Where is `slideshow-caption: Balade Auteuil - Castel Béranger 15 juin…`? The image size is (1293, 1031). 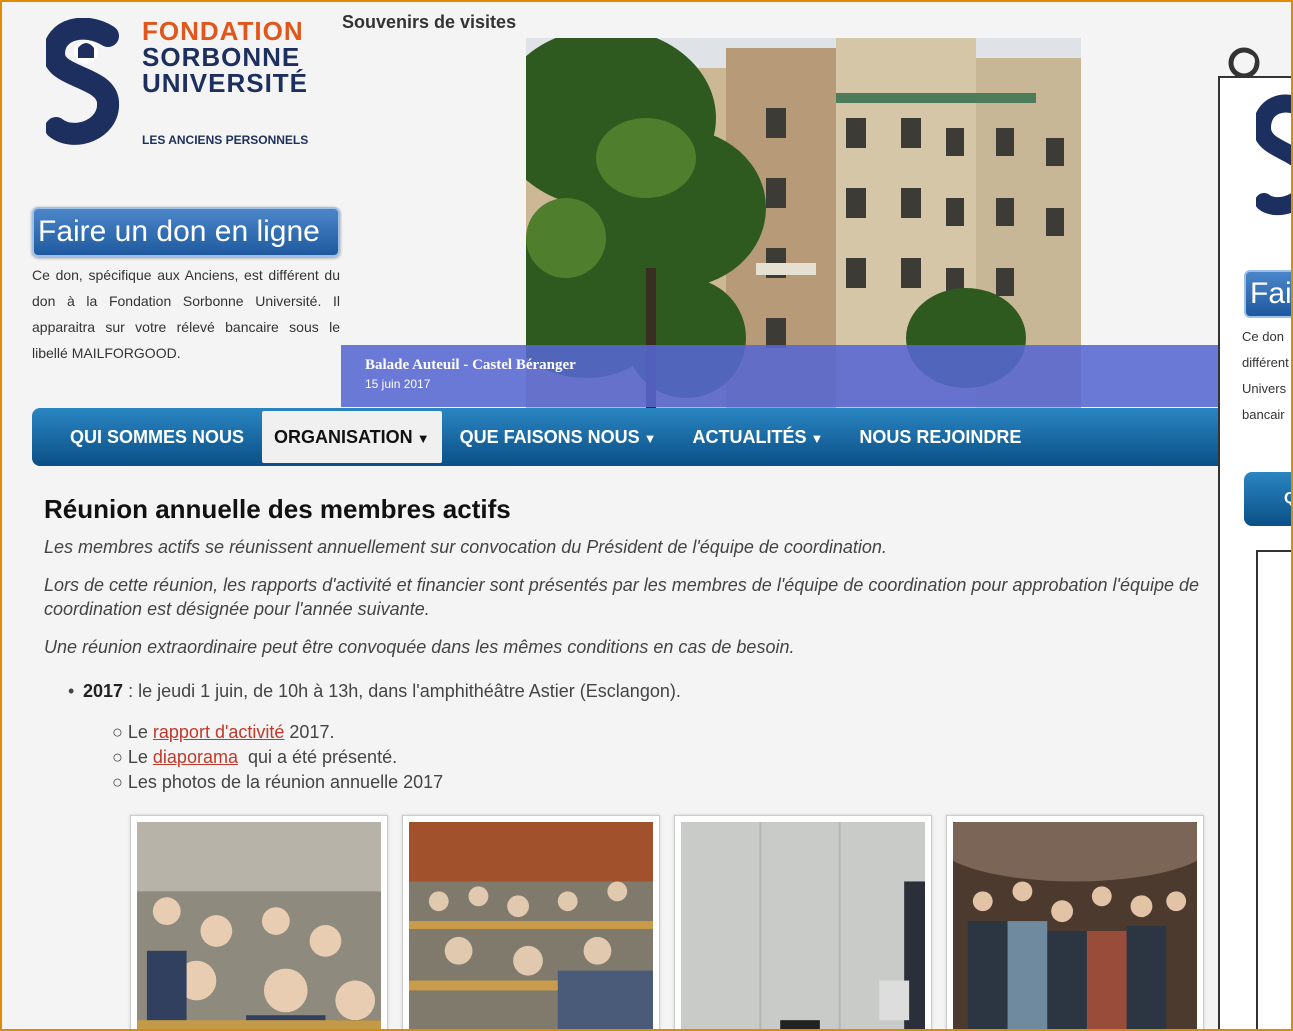
slideshow-caption: Balade Auteuil - Castel Béranger 15 juin… is located at coordinates (781, 376).